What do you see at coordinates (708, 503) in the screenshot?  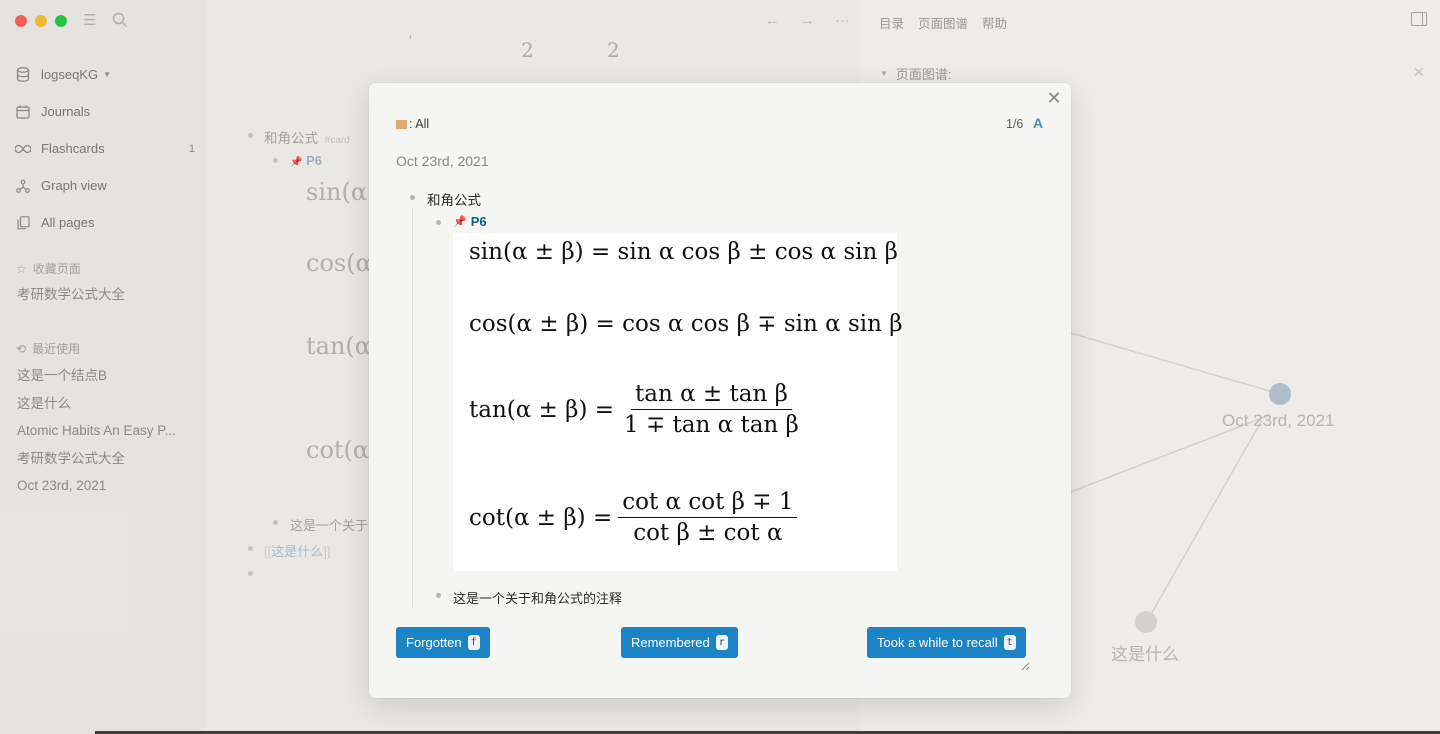 I see `cot-numerator: cot α cot β ∓ 1` at bounding box center [708, 503].